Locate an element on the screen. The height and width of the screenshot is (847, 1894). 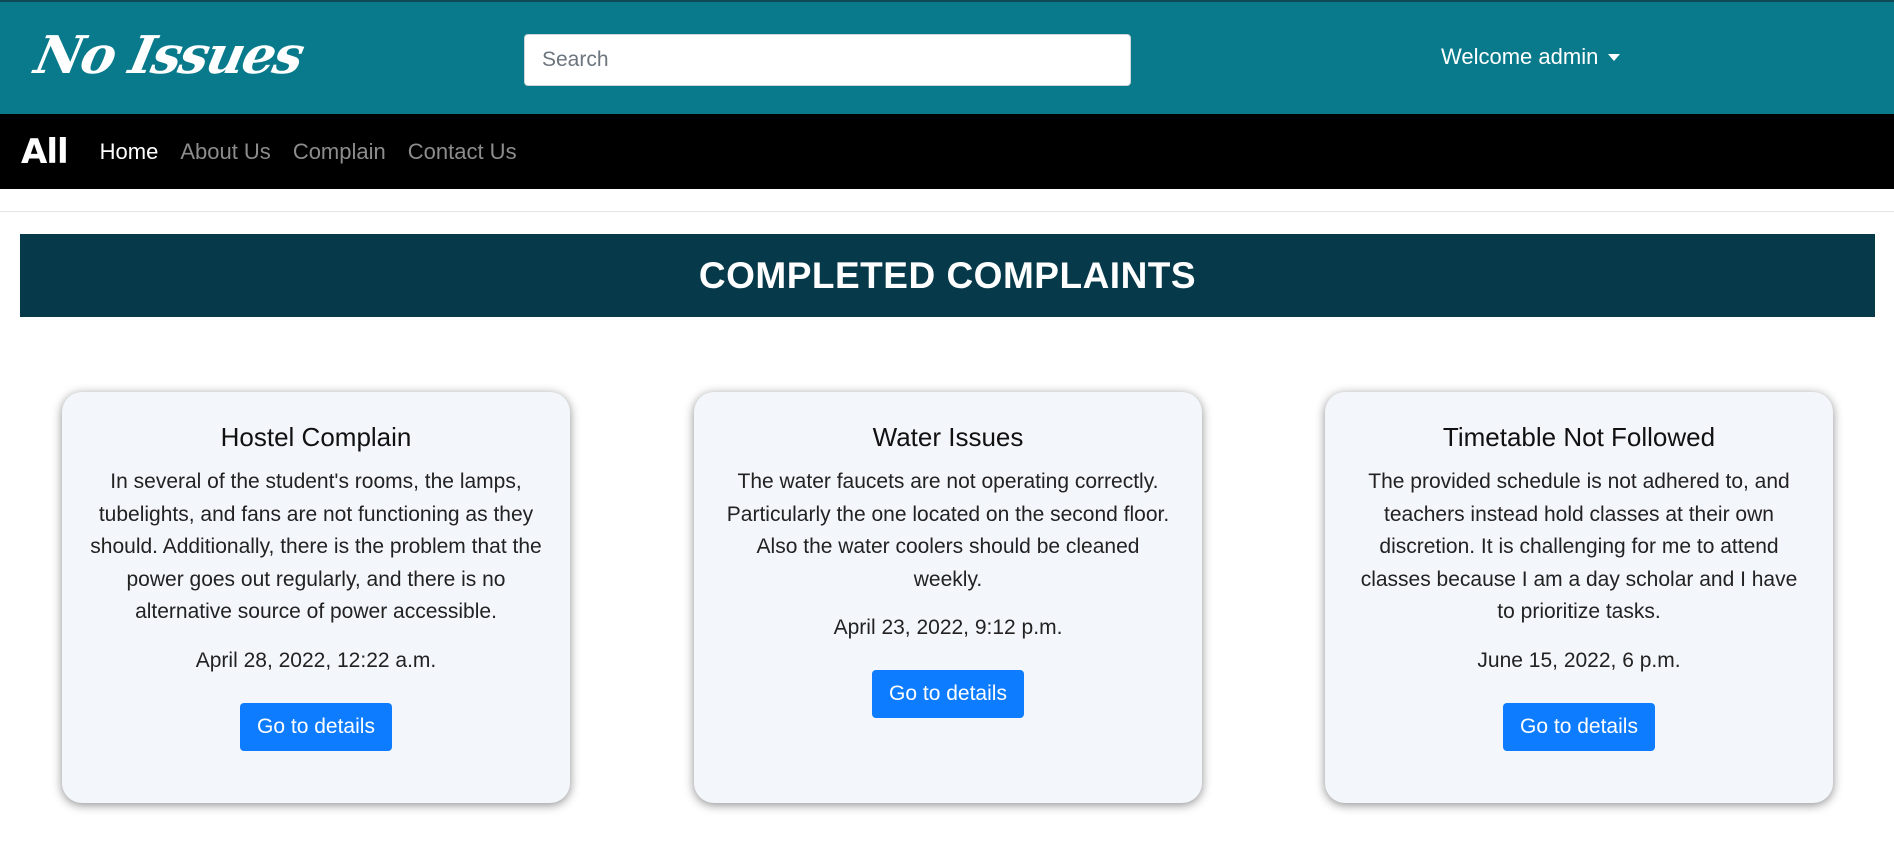
nav-about-us: About Us is located at coordinates (225, 152).